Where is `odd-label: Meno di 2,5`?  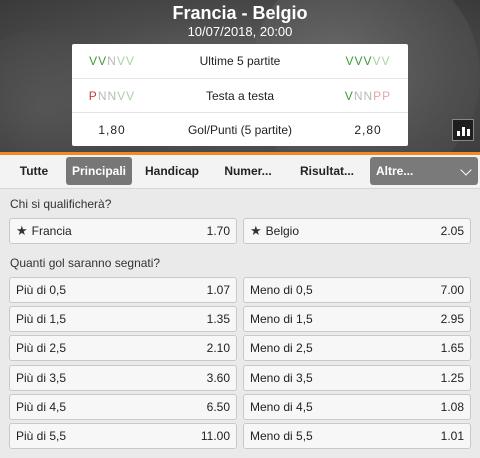 odd-label: Meno di 2,5 is located at coordinates (281, 348).